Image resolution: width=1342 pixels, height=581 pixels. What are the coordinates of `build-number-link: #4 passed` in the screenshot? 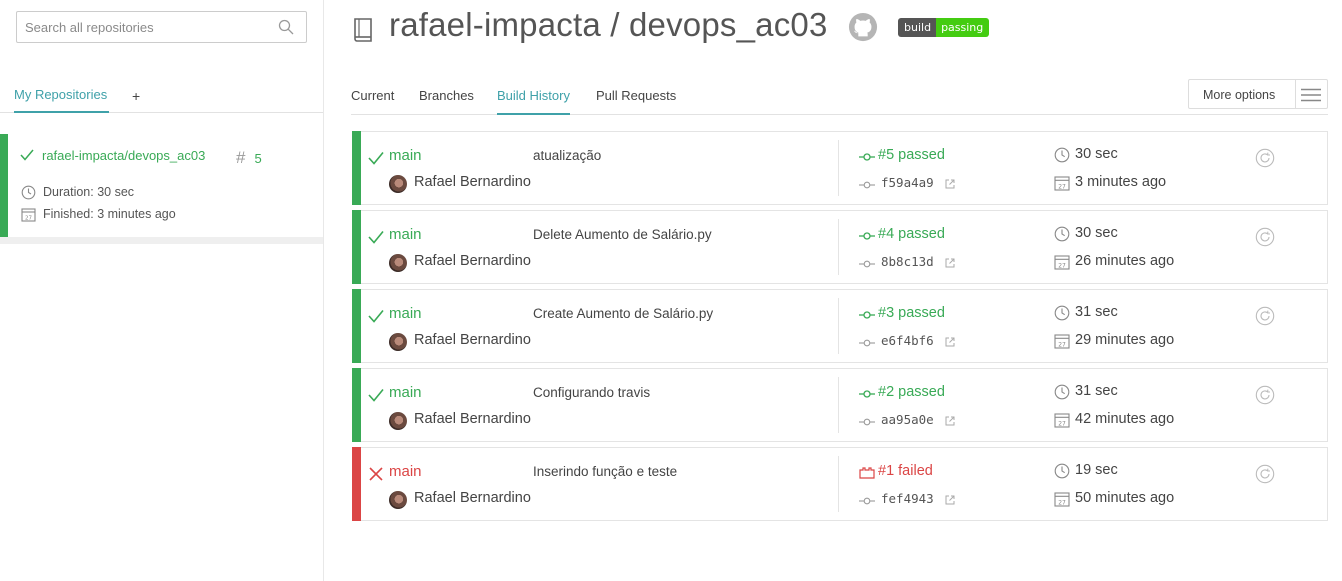 It's located at (911, 234).